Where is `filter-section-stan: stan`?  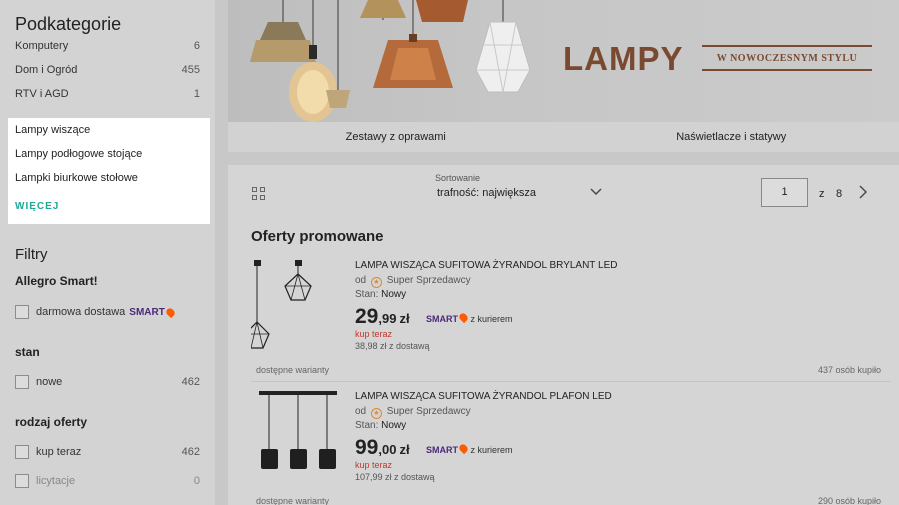 filter-section-stan: stan is located at coordinates (27, 352).